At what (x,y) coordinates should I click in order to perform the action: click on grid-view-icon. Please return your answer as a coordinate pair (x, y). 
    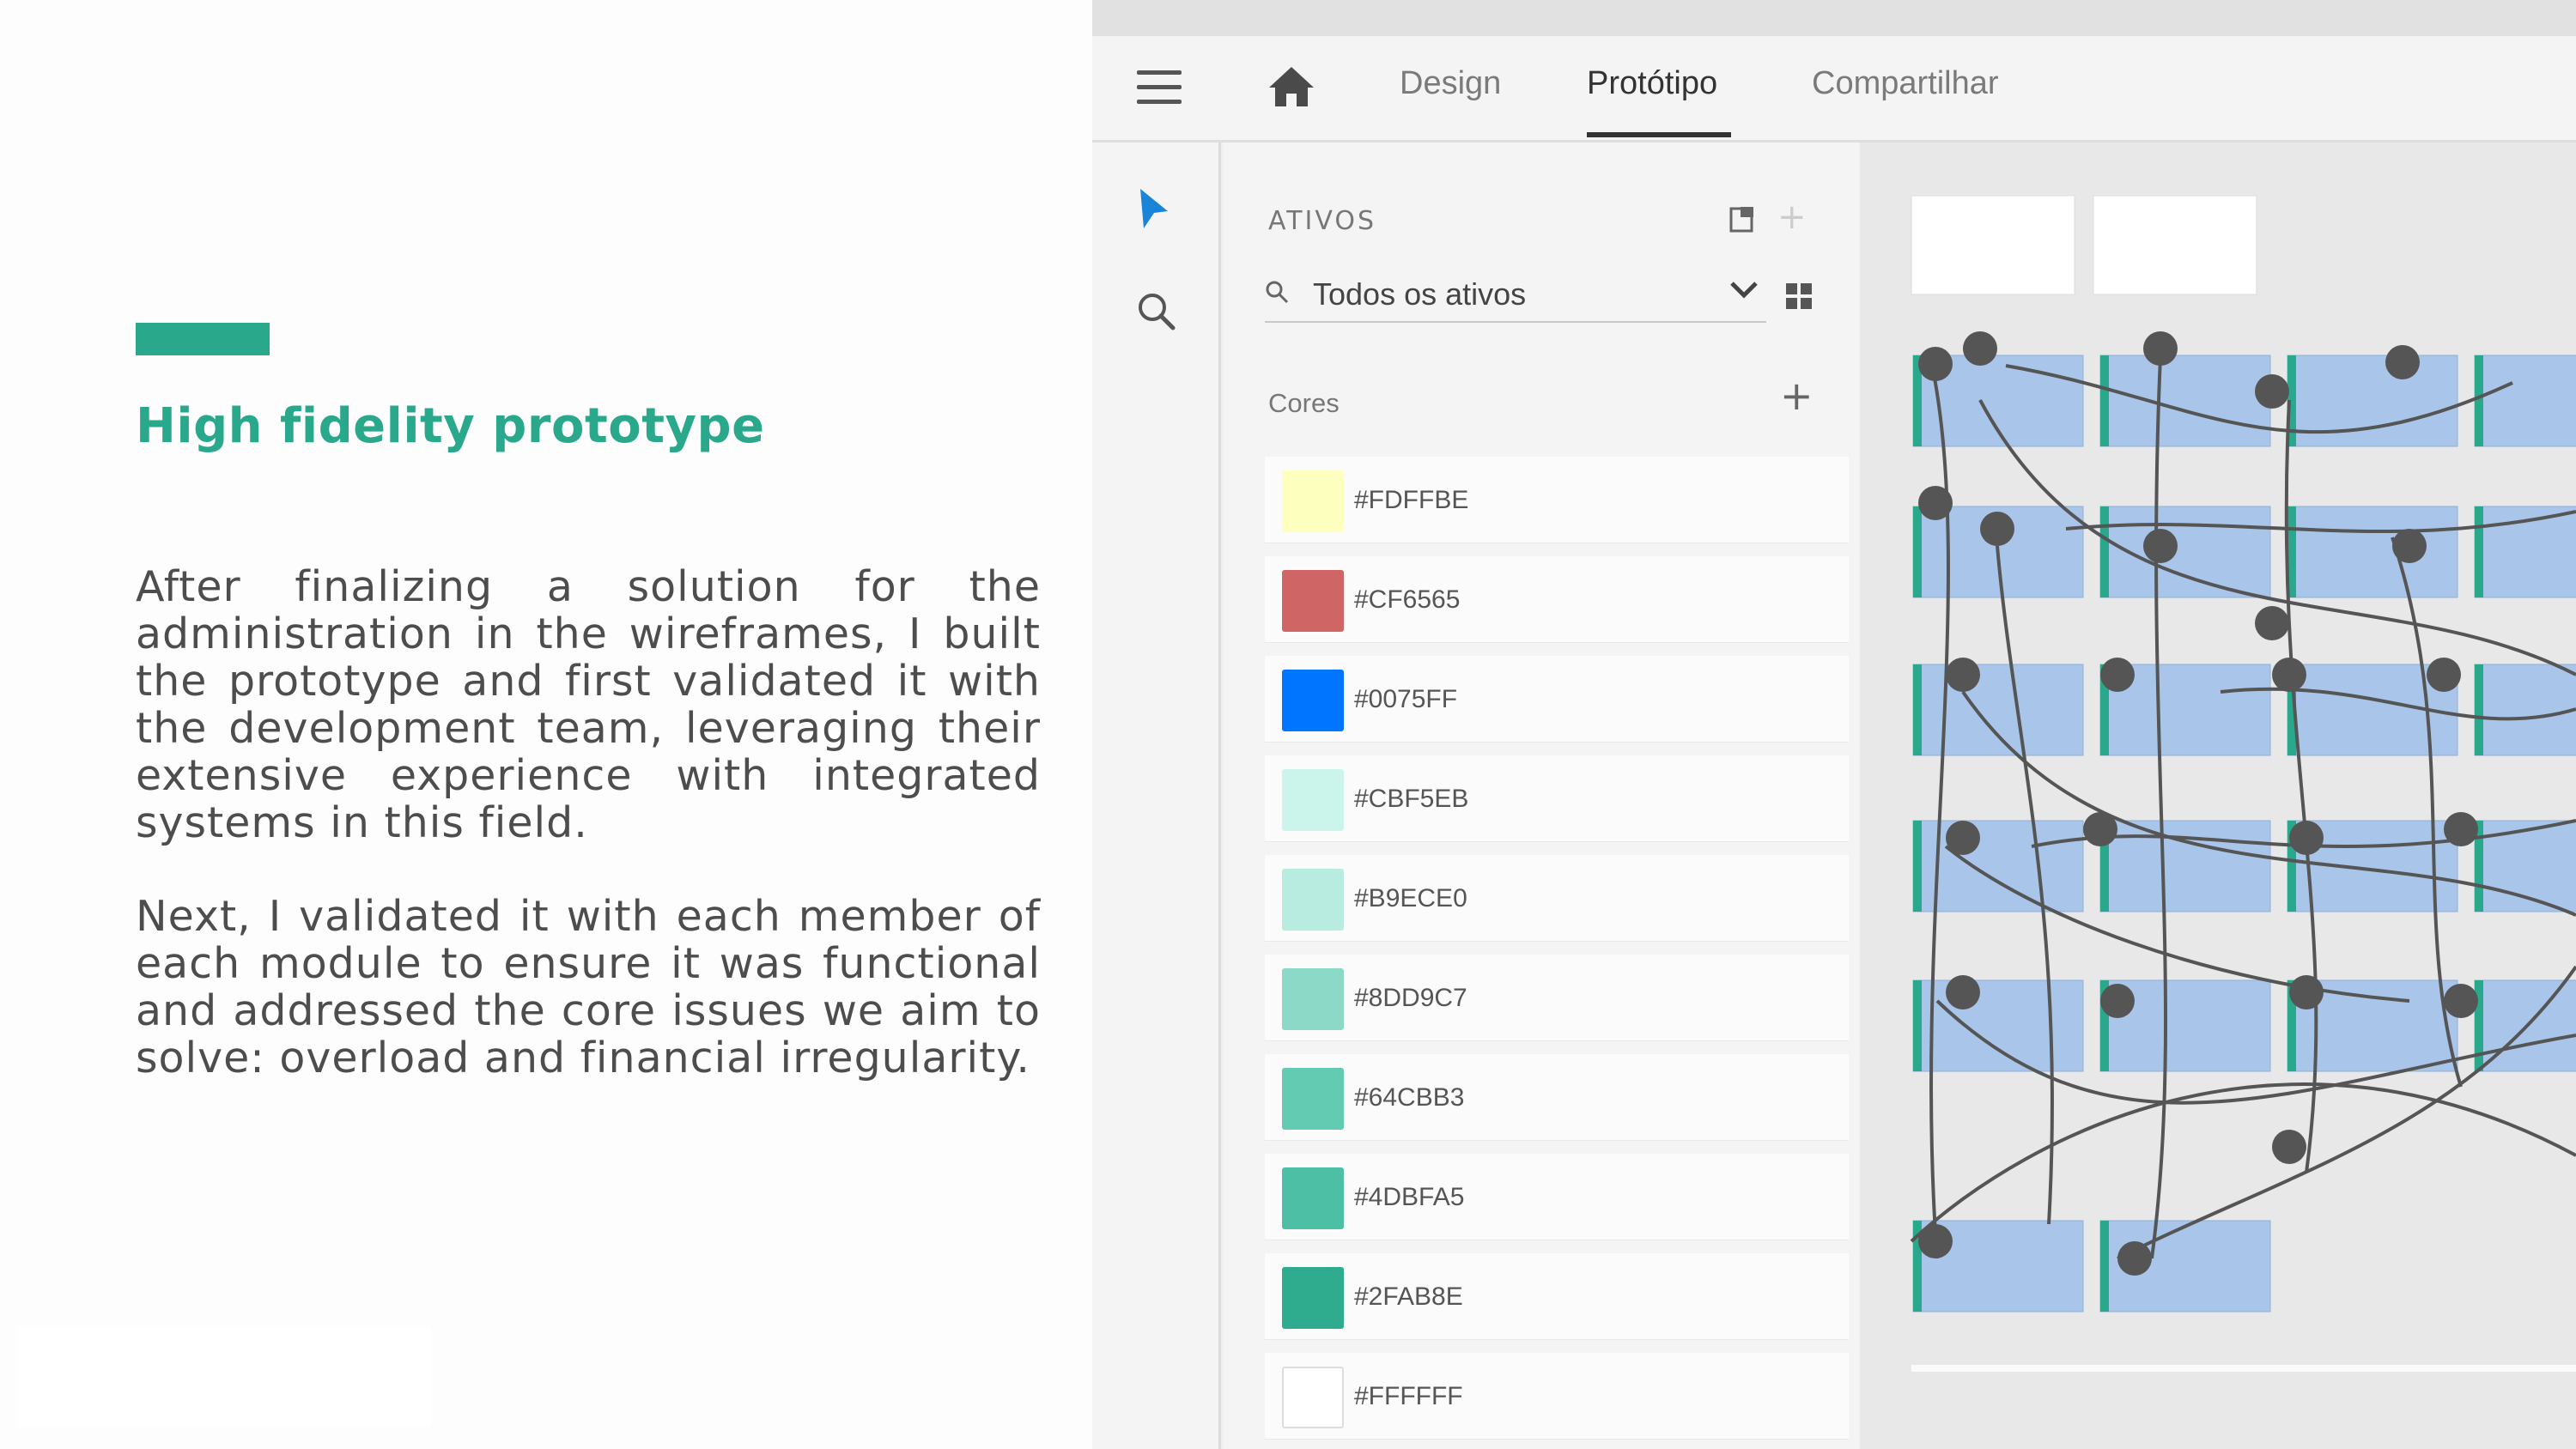
    Looking at the image, I should click on (1800, 297).